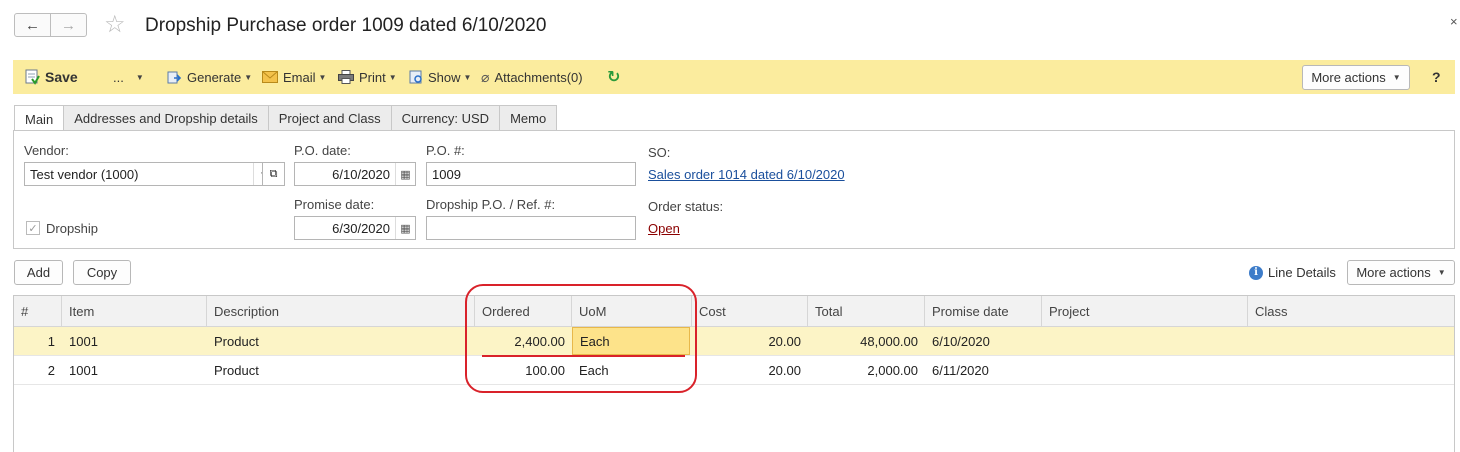  I want to click on po-number-field: 1009, so click(531, 174).